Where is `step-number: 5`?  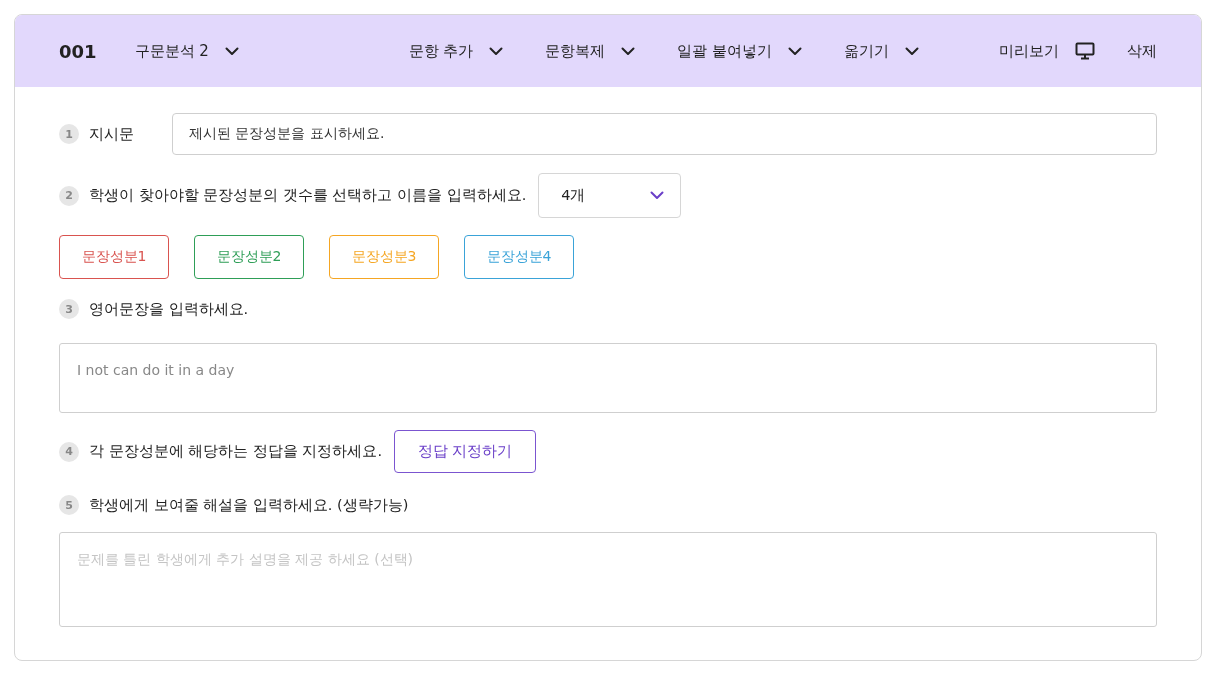 step-number: 5 is located at coordinates (69, 505).